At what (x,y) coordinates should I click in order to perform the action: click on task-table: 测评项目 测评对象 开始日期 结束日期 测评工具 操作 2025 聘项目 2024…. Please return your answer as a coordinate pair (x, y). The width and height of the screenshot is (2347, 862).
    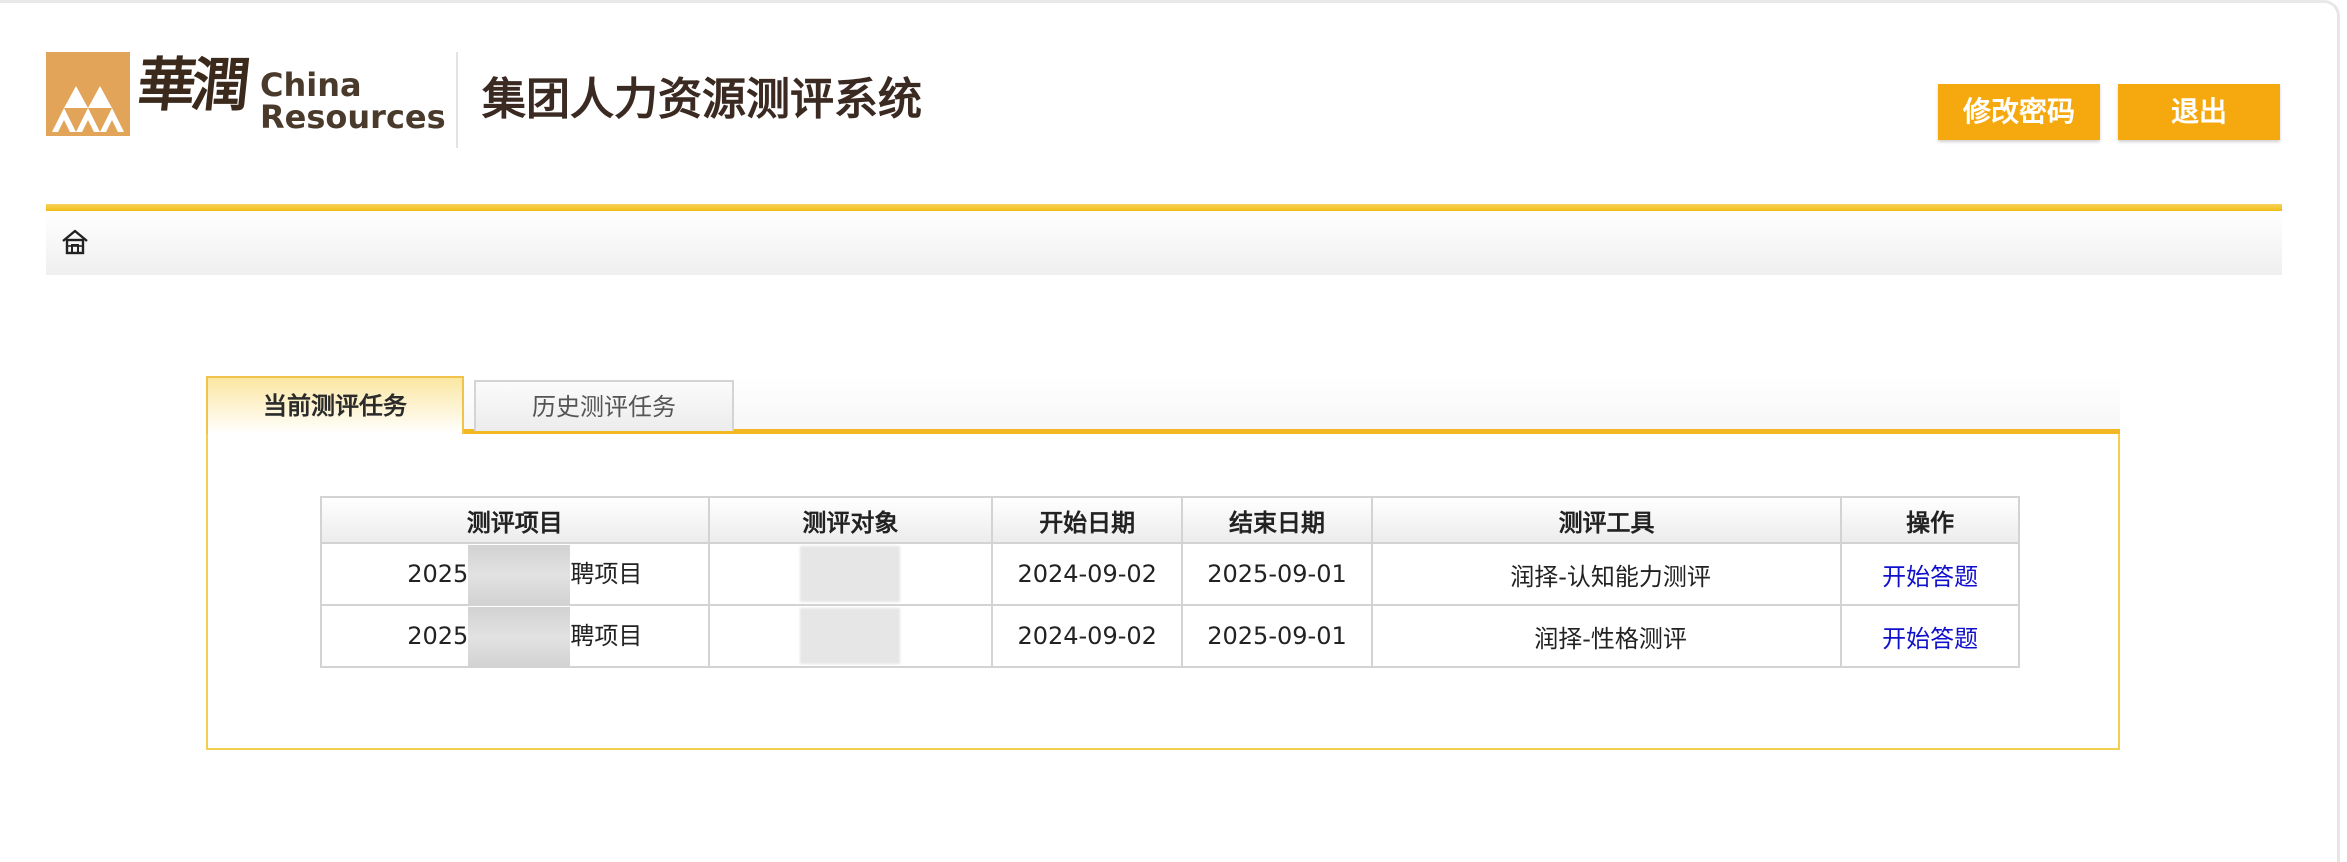
    Looking at the image, I should click on (1170, 582).